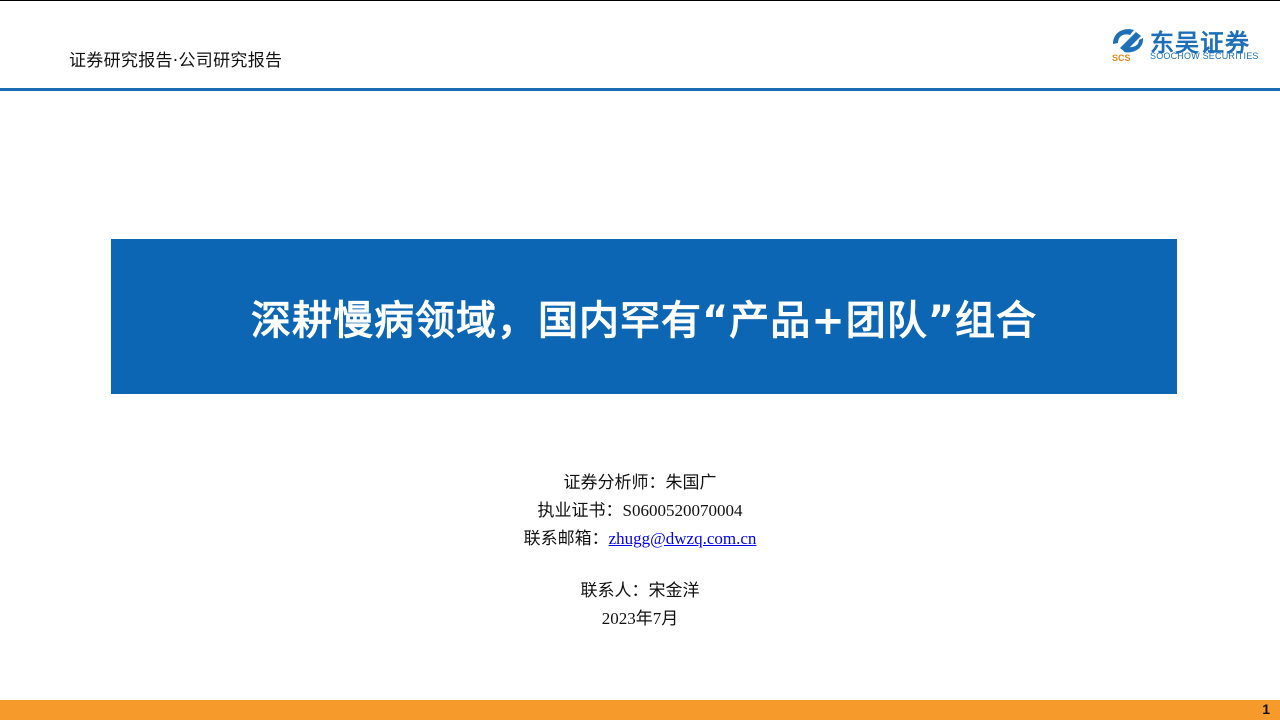 The image size is (1280, 720). I want to click on email-label: 联系邮箱：, so click(566, 539).